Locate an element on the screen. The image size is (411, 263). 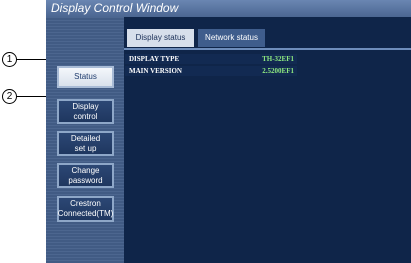
tab-bar: Display status Network status is located at coordinates (267, 39).